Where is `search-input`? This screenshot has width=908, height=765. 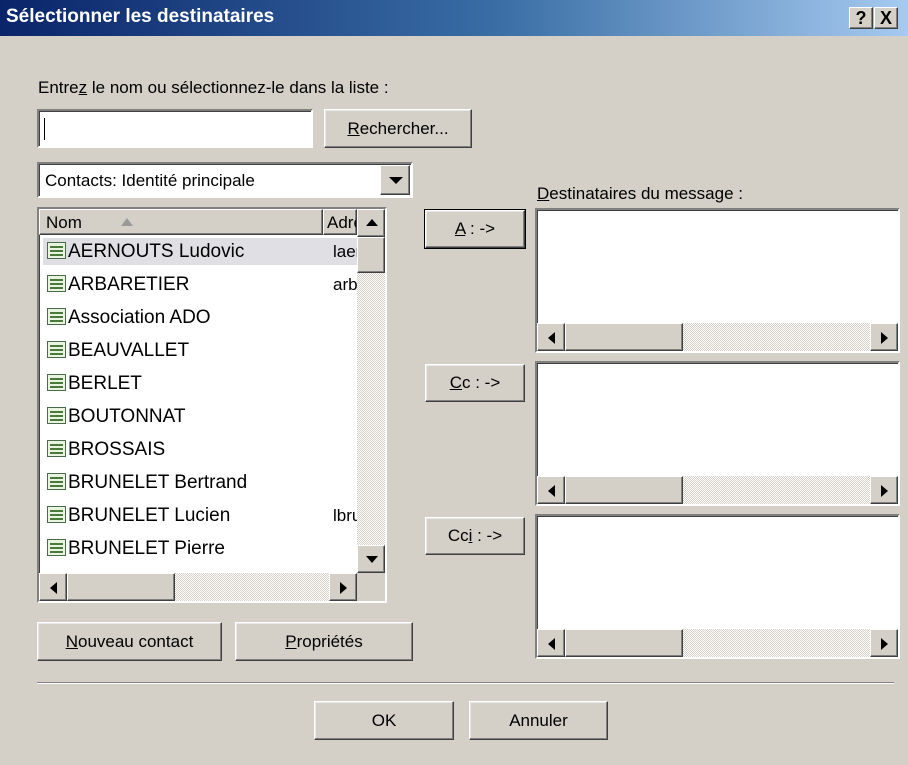
search-input is located at coordinates (175, 128).